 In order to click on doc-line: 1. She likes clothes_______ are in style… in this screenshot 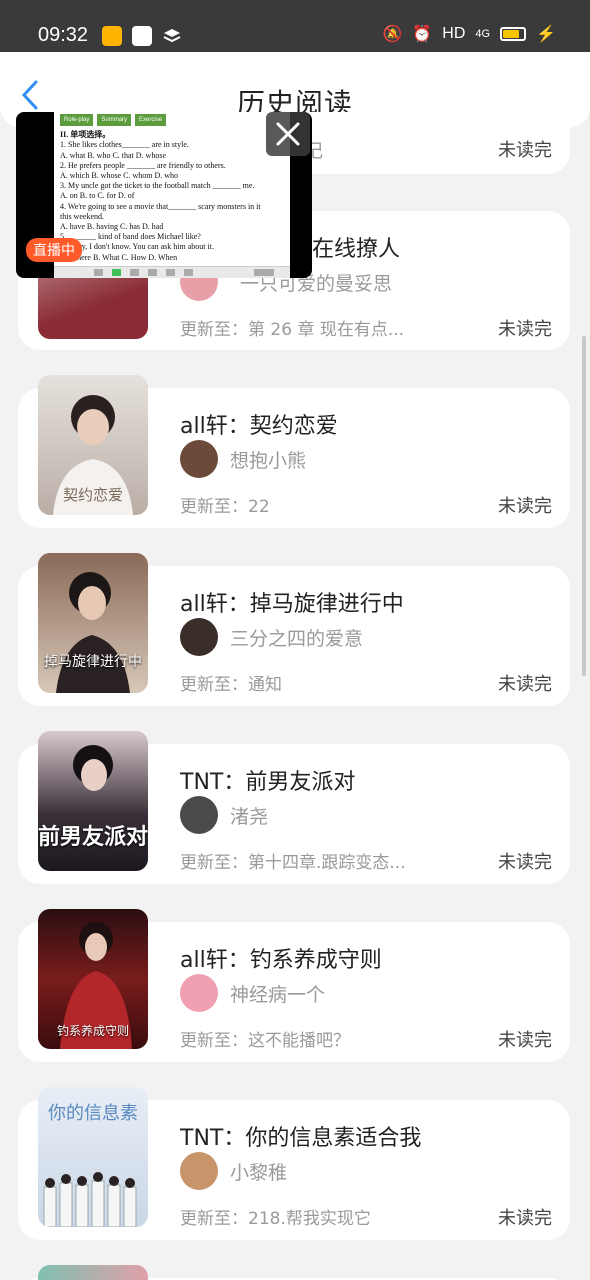, I will do `click(124, 145)`.